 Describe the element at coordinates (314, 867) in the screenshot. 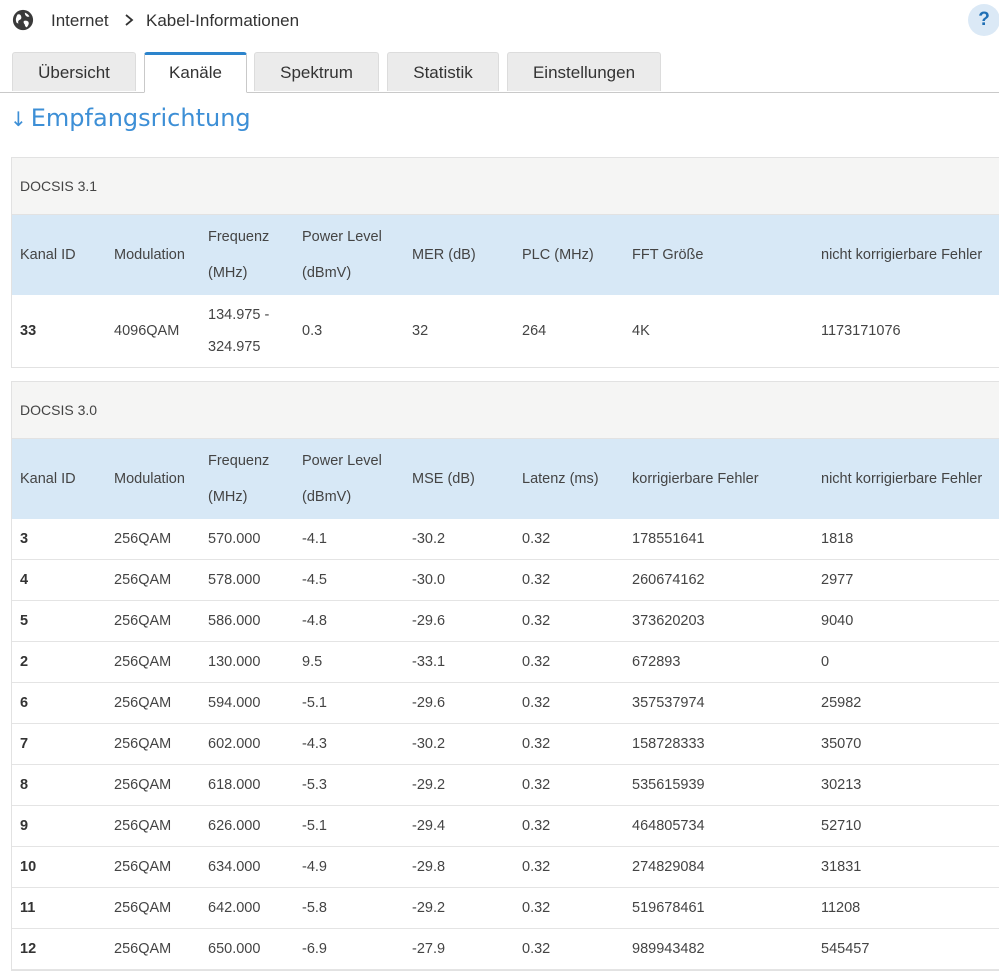

I see `cell-power-level: -4.9` at that location.